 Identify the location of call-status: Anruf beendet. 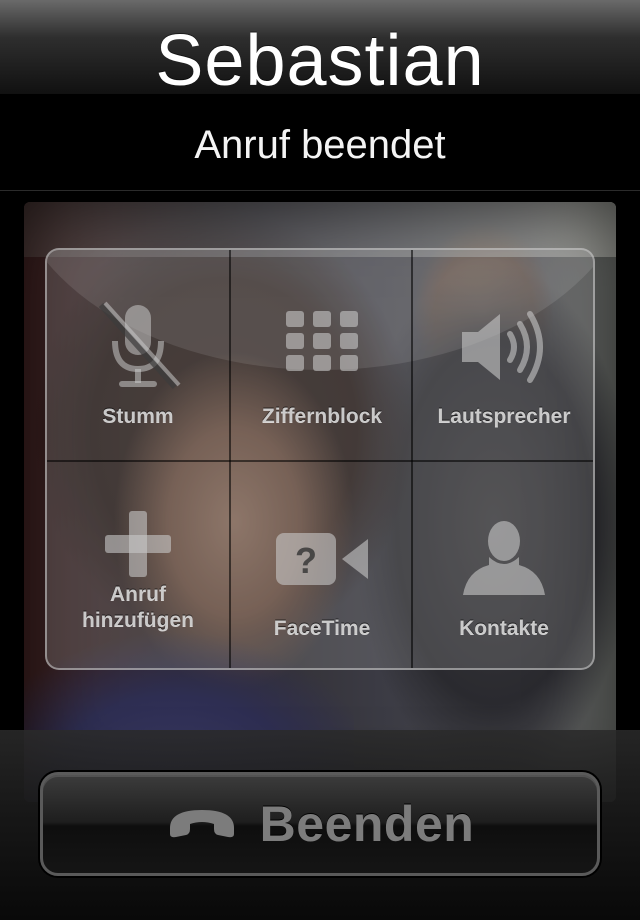
(320, 145).